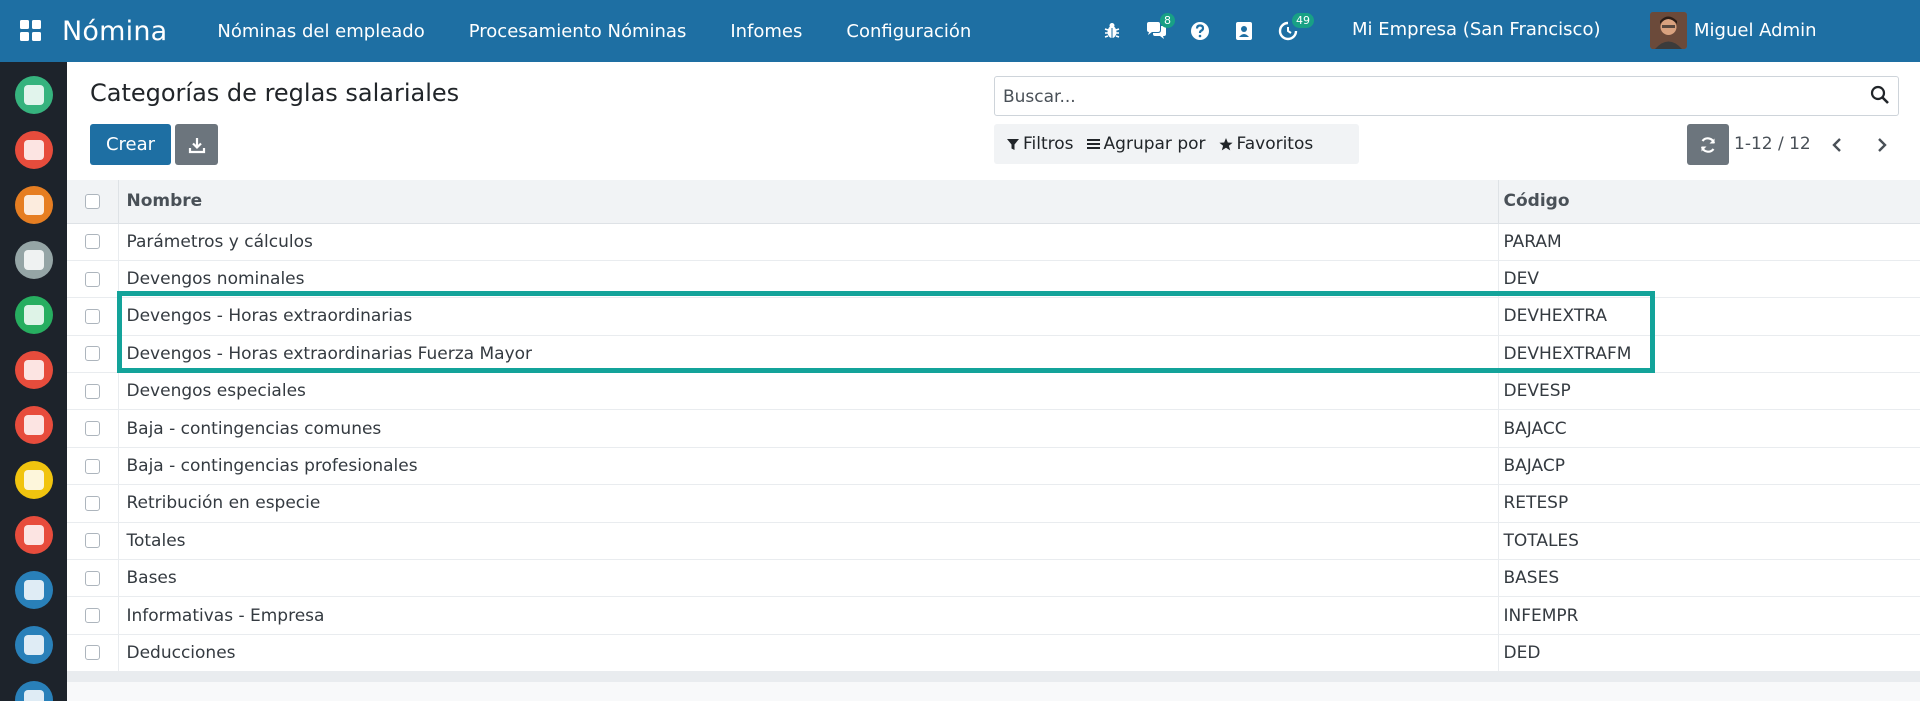 The image size is (1920, 701). Describe the element at coordinates (114, 31) in the screenshot. I see `app-brand: Nómina` at that location.